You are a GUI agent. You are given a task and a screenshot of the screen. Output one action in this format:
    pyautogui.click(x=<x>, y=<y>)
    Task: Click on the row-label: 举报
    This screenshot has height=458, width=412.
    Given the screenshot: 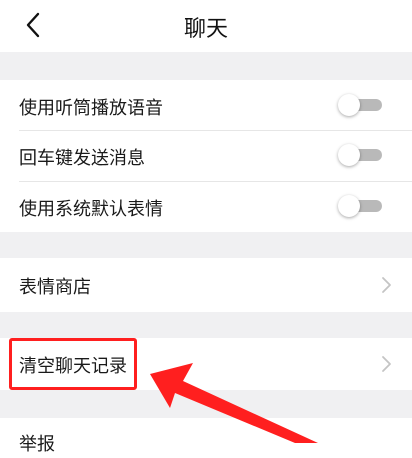 What is the action you would take?
    pyautogui.click(x=37, y=444)
    